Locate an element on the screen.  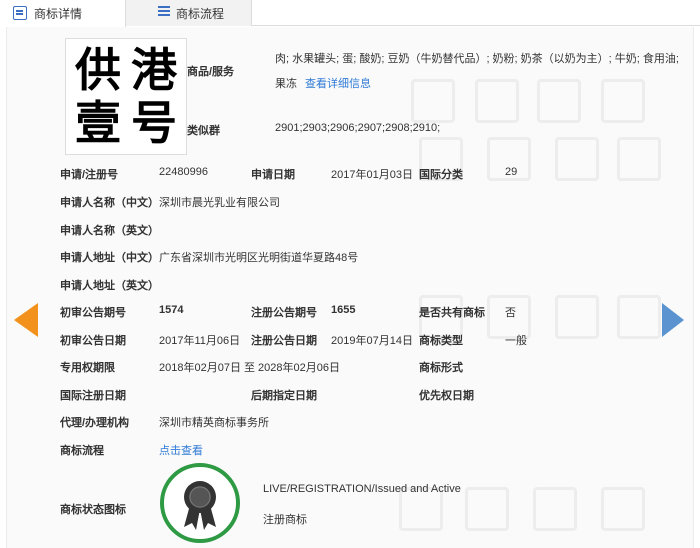
logo-char: 供 is located at coordinates (98, 69).